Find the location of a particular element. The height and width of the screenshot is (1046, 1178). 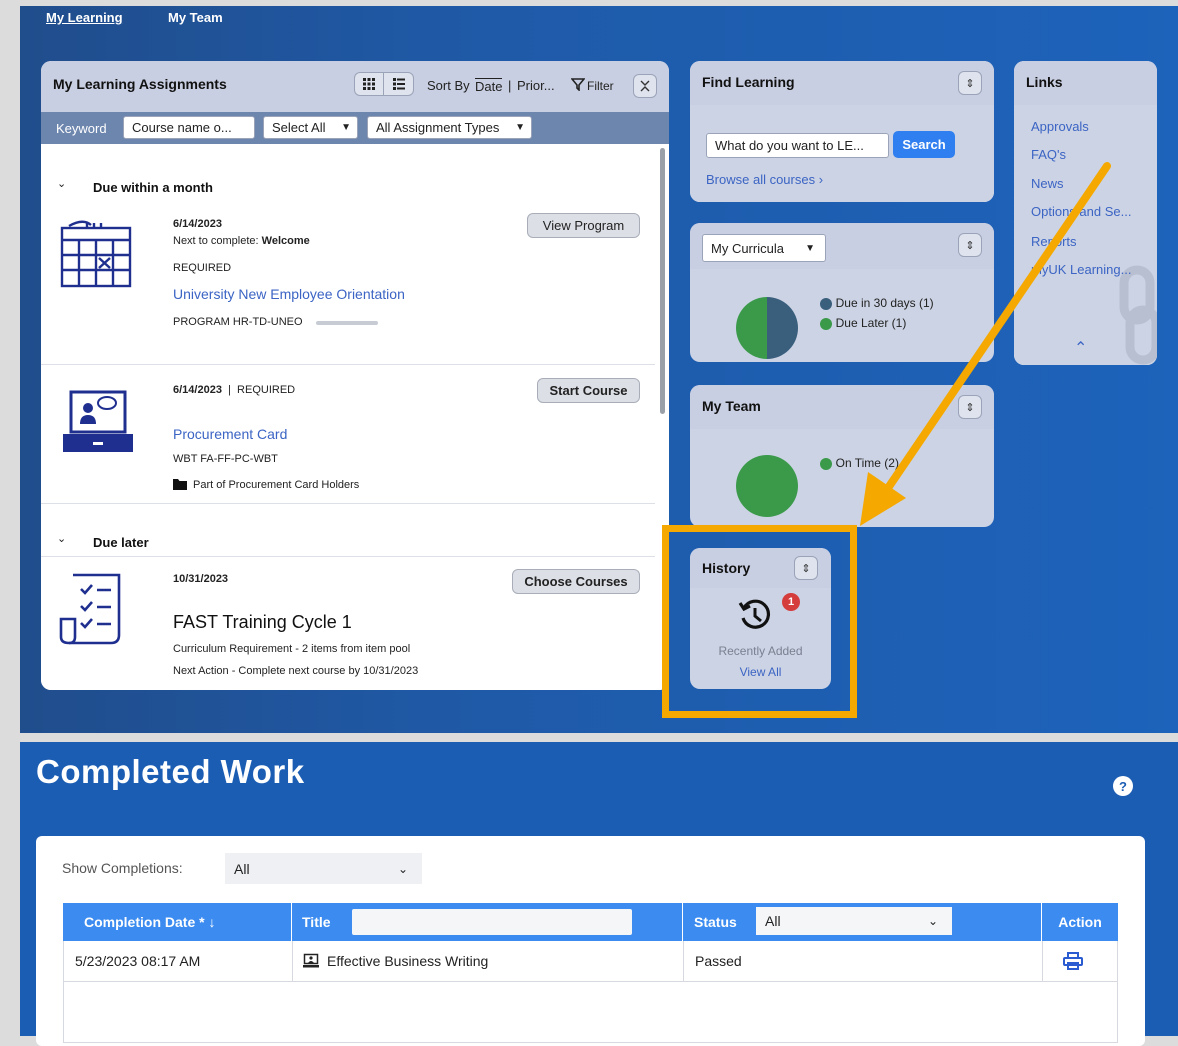

sort-down-icon: ↓ is located at coordinates (212, 922).